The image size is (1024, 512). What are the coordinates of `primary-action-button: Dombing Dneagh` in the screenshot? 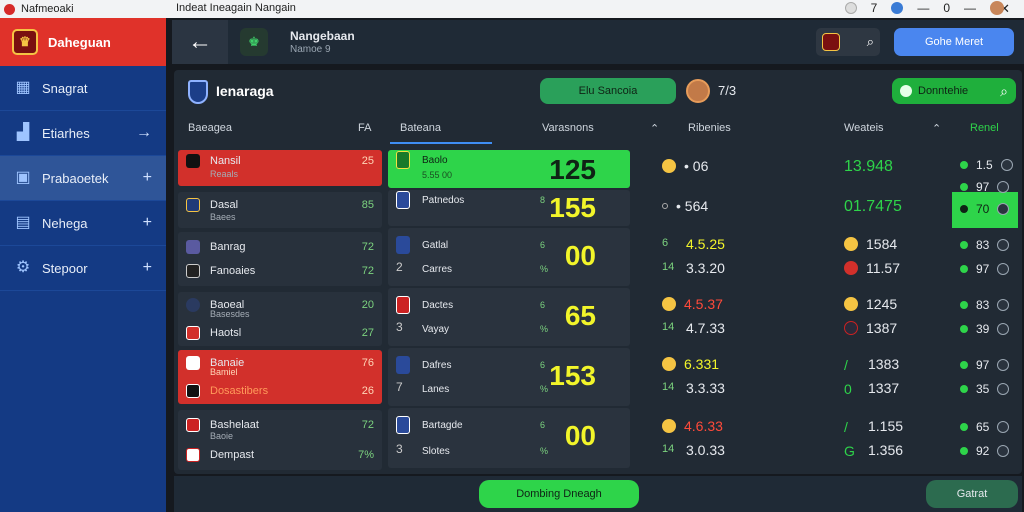 It's located at (559, 494).